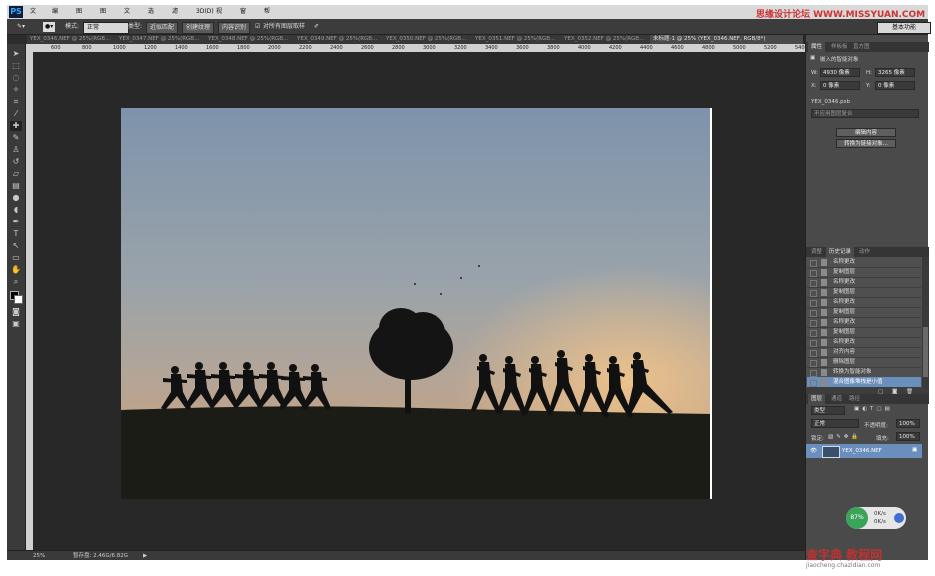 The width and height of the screenshot is (935, 576). Describe the element at coordinates (16, 234) in the screenshot. I see `text-tool-icon: T` at that location.